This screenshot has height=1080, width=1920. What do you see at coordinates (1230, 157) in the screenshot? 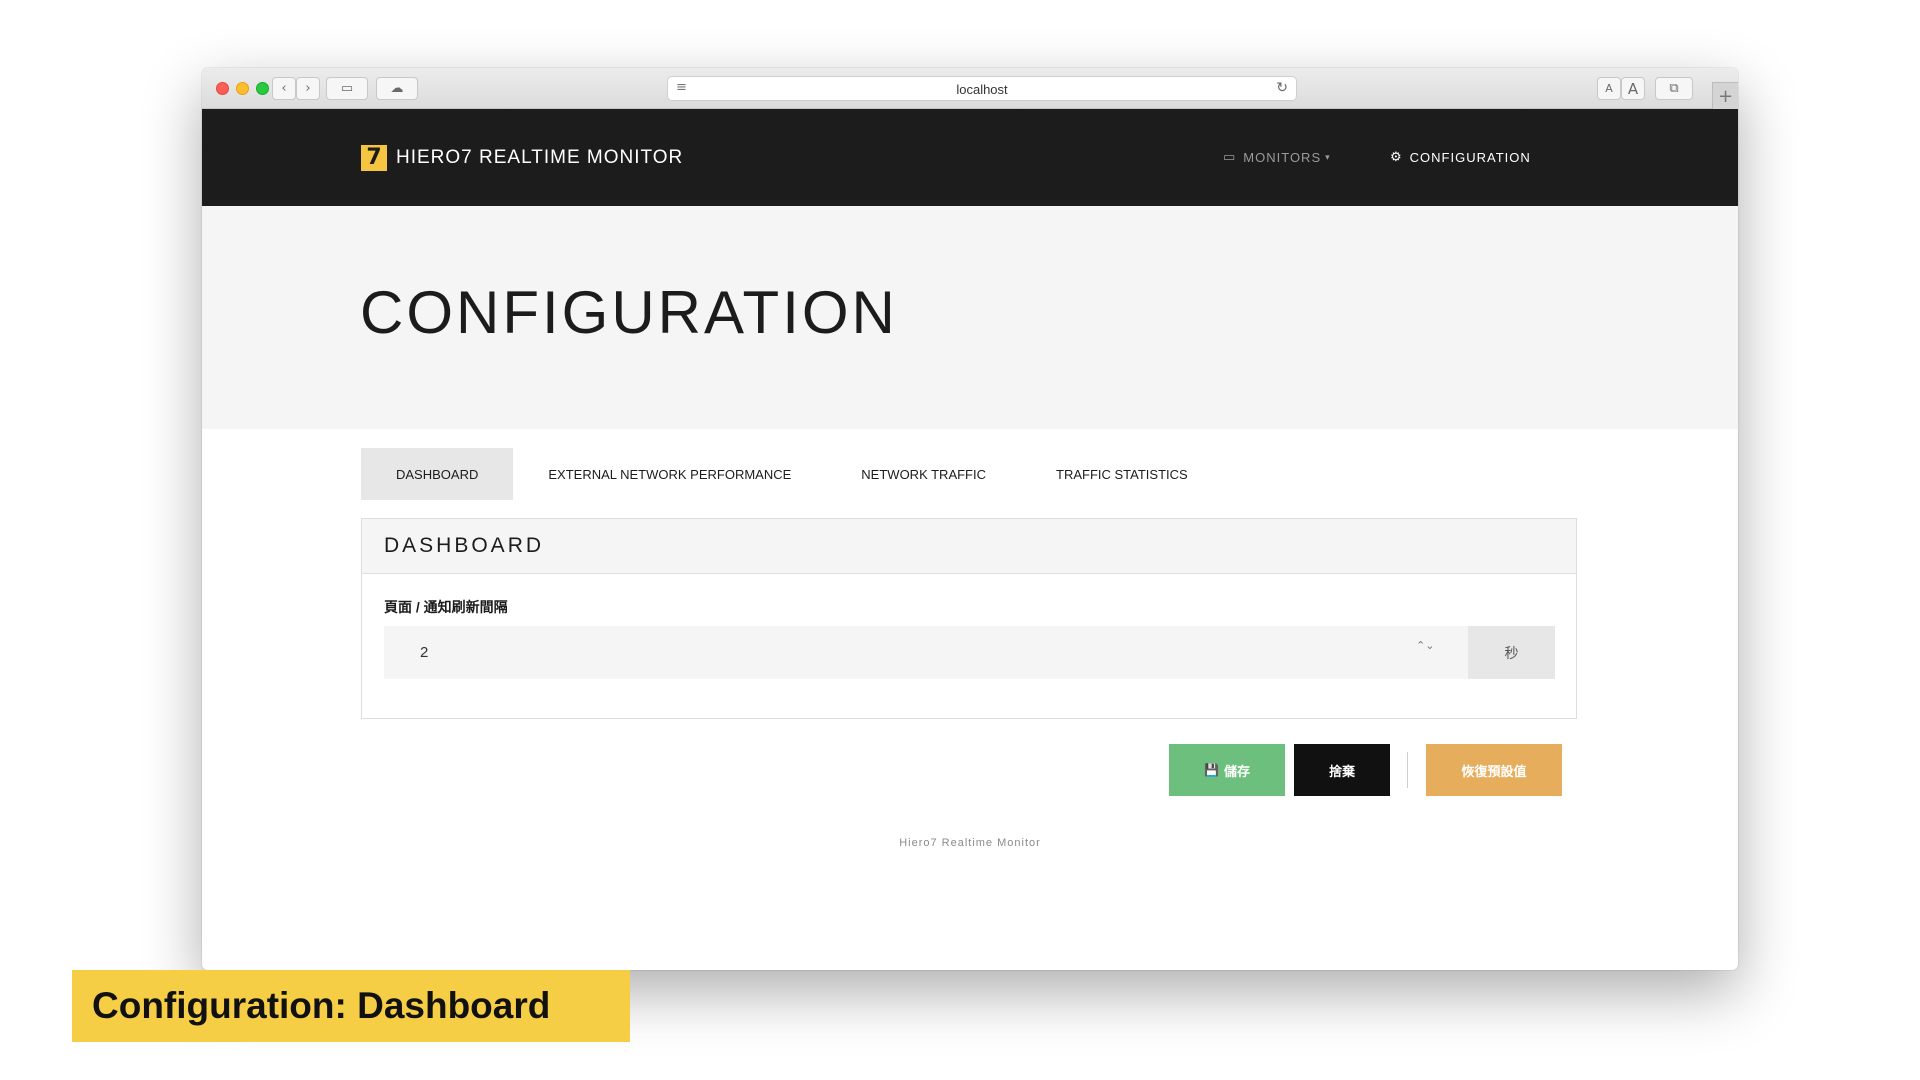
I see `monitor-icon: ▭` at bounding box center [1230, 157].